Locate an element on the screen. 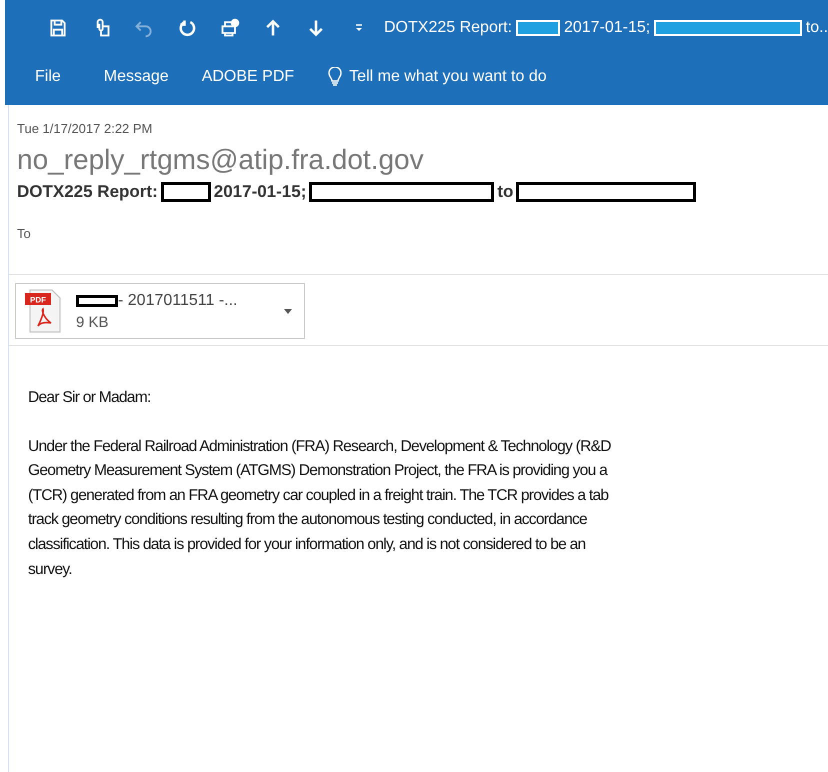 Image resolution: width=828 pixels, height=772 pixels. body-text: Geometry Measurement System (ATGMS) Demonstration Project, the FRA is providing you a is located at coordinates (318, 471).